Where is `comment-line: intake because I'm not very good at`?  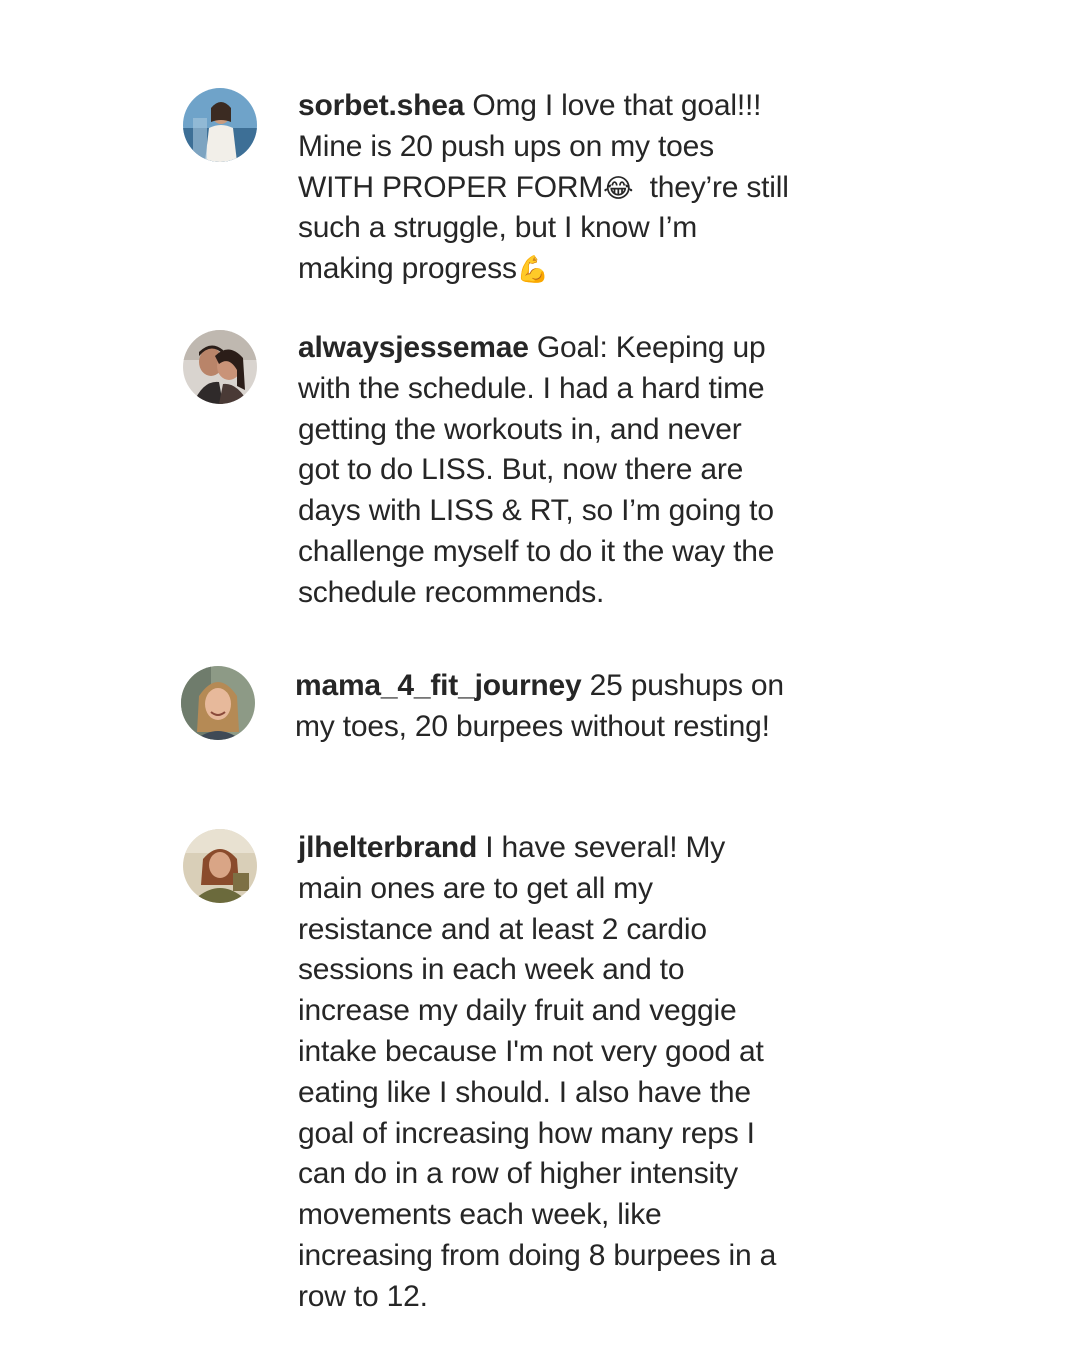
comment-line: intake because I'm not very good at is located at coordinates (531, 1051).